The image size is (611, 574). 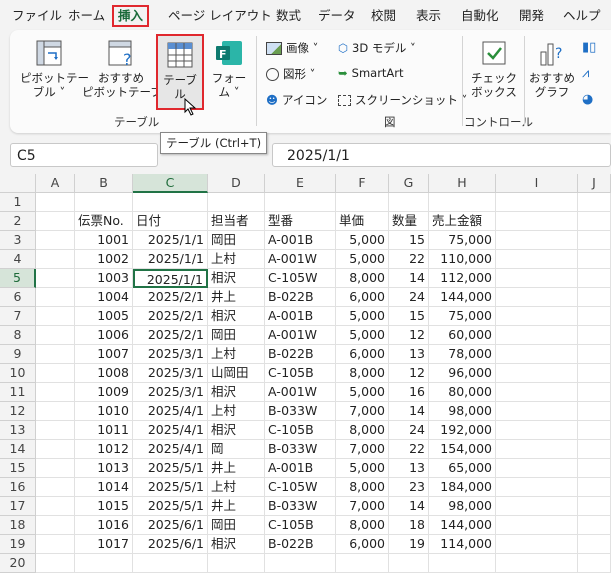 What do you see at coordinates (337, 16) in the screenshot?
I see `tab-data: データ` at bounding box center [337, 16].